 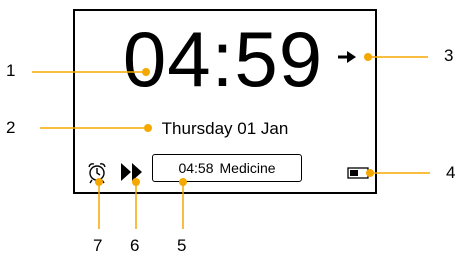 What do you see at coordinates (98, 245) in the screenshot?
I see `callout-7: 7` at bounding box center [98, 245].